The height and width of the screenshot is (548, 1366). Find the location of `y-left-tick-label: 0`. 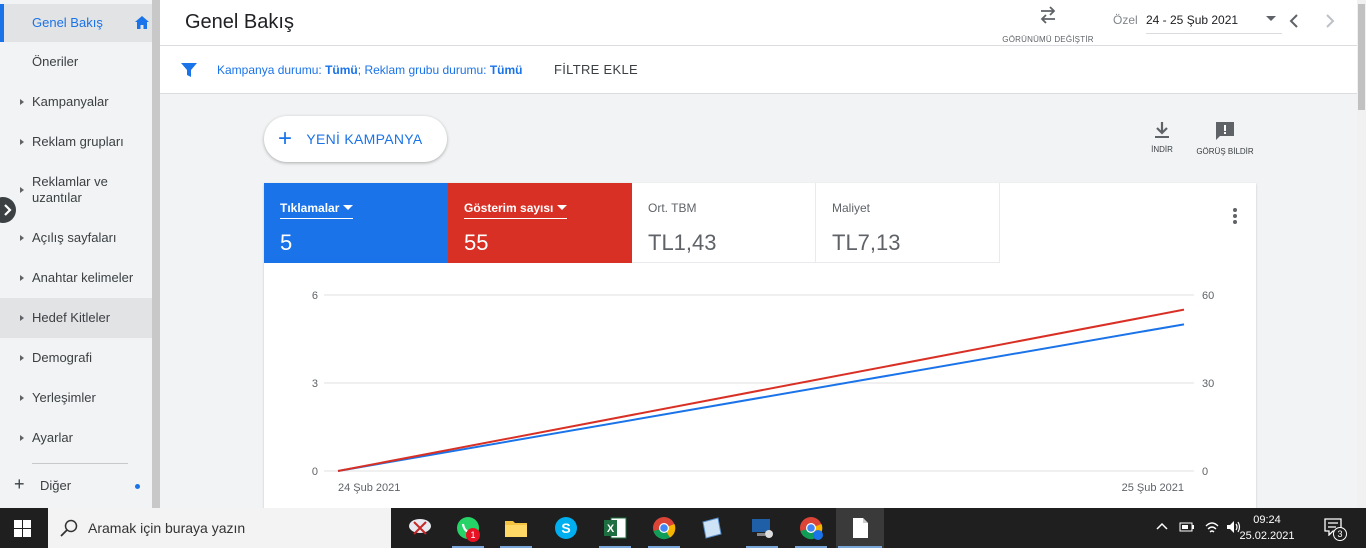

y-left-tick-label: 0 is located at coordinates (315, 472).